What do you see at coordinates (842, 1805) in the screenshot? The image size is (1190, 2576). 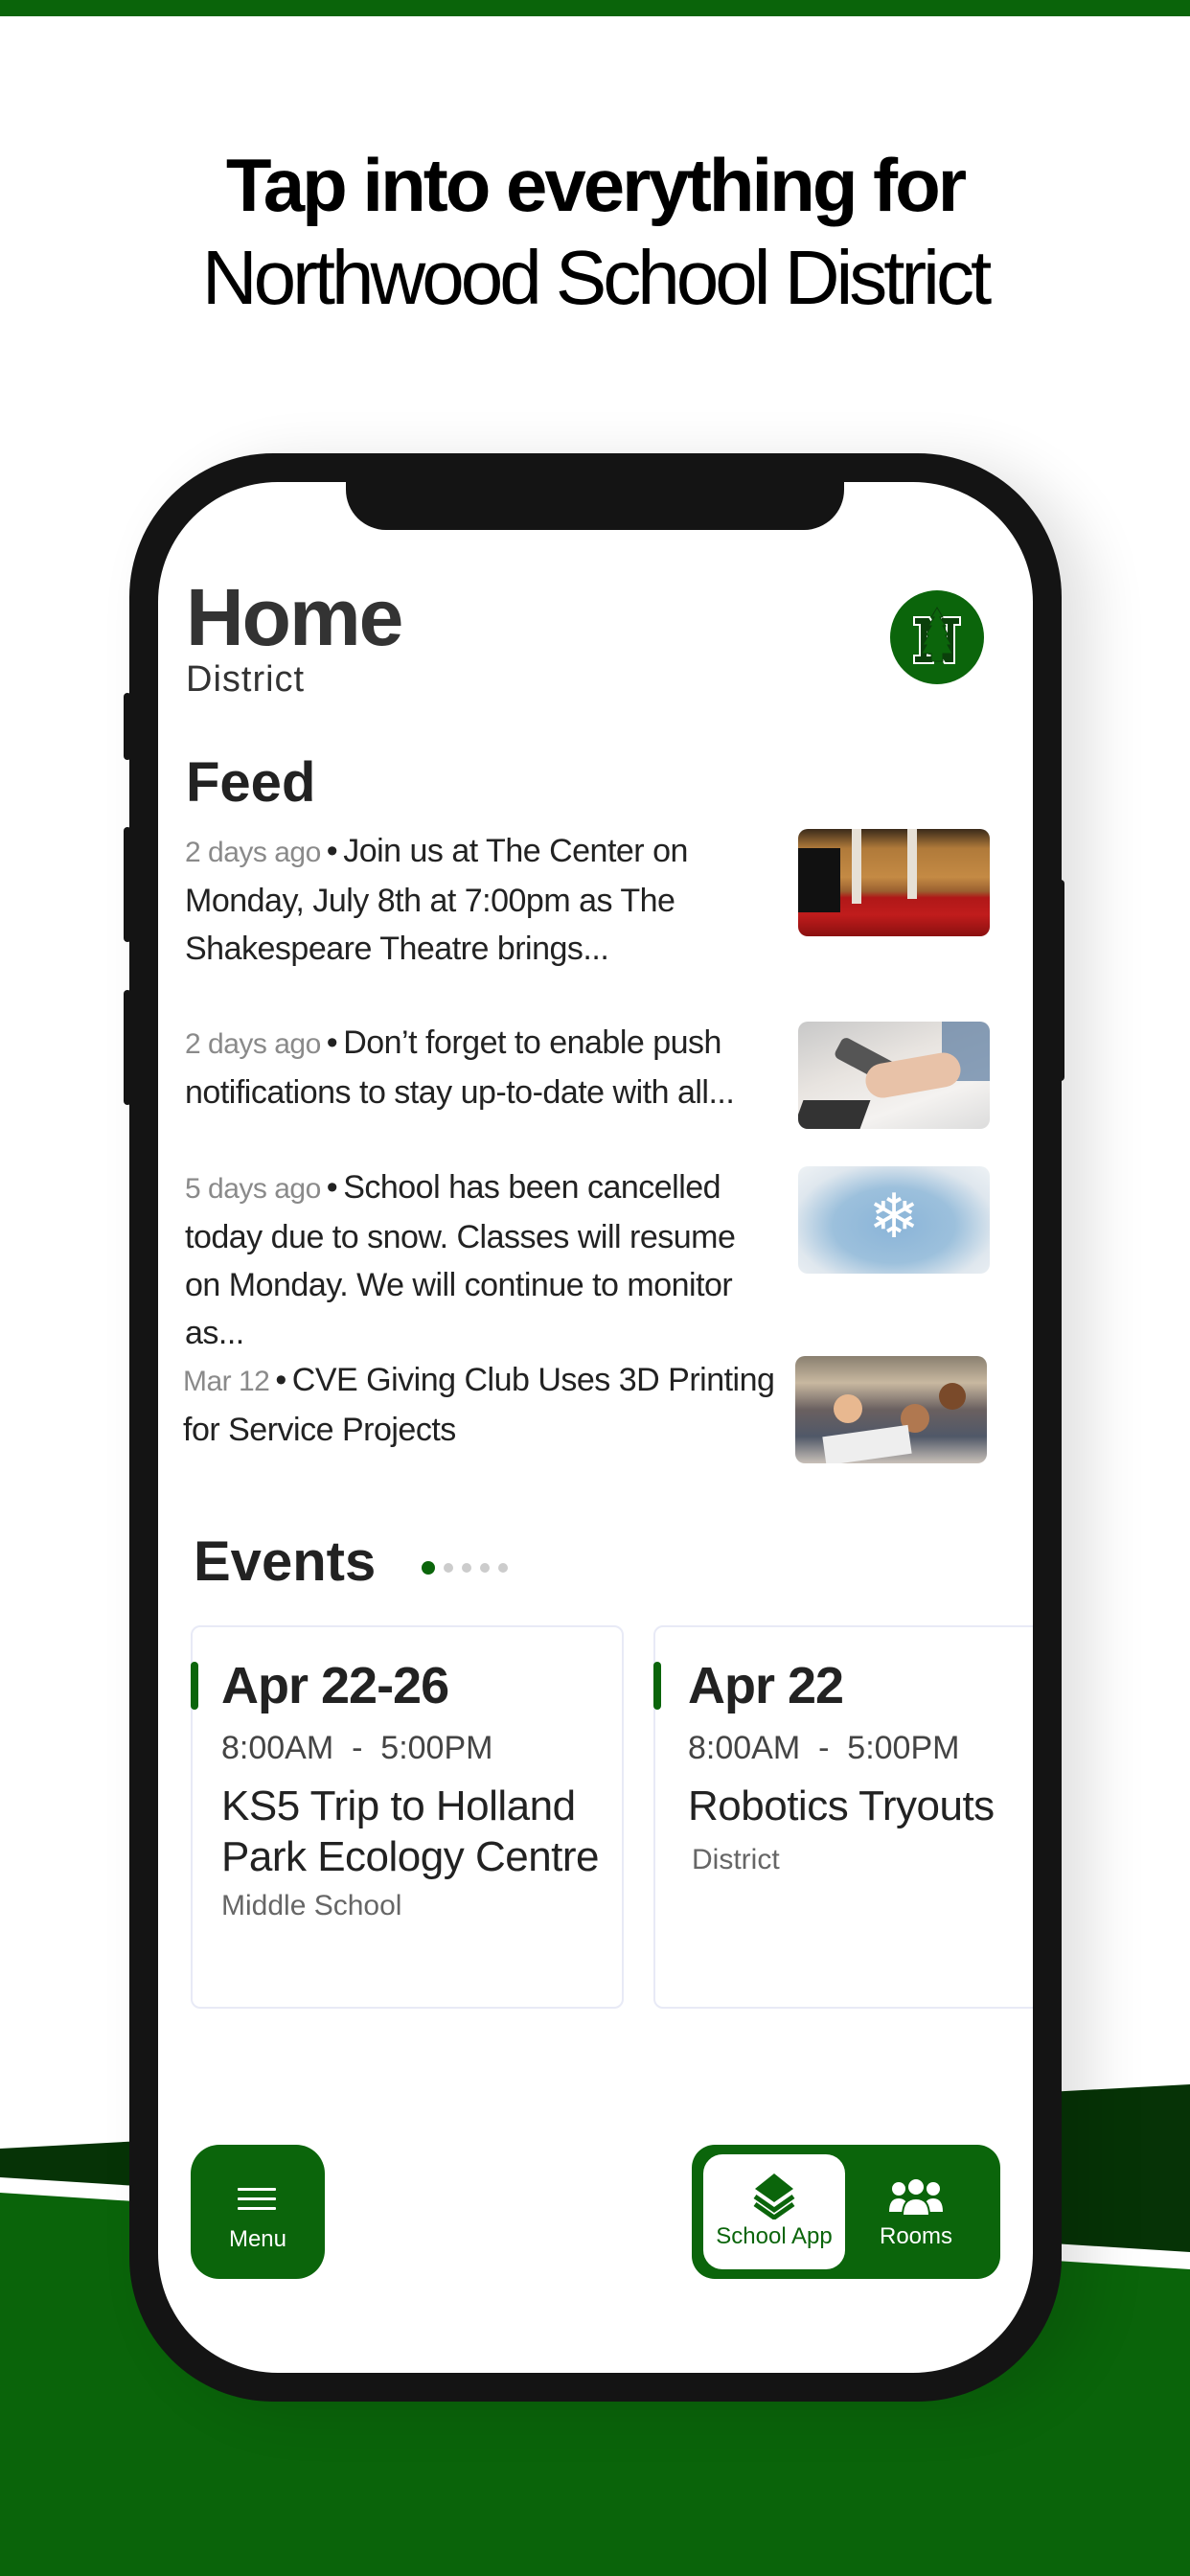 I see `event-name: Robotics Tryouts` at bounding box center [842, 1805].